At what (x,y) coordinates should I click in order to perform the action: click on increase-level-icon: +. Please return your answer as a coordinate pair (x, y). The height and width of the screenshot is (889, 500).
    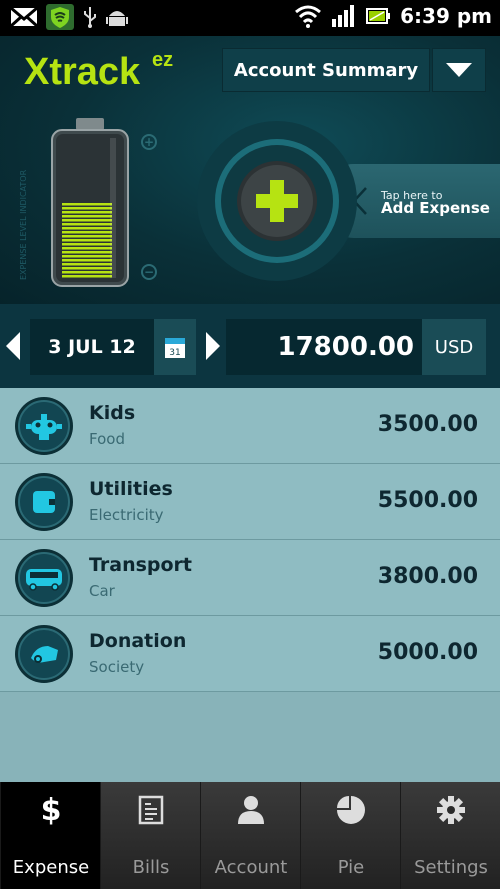
    Looking at the image, I should click on (149, 142).